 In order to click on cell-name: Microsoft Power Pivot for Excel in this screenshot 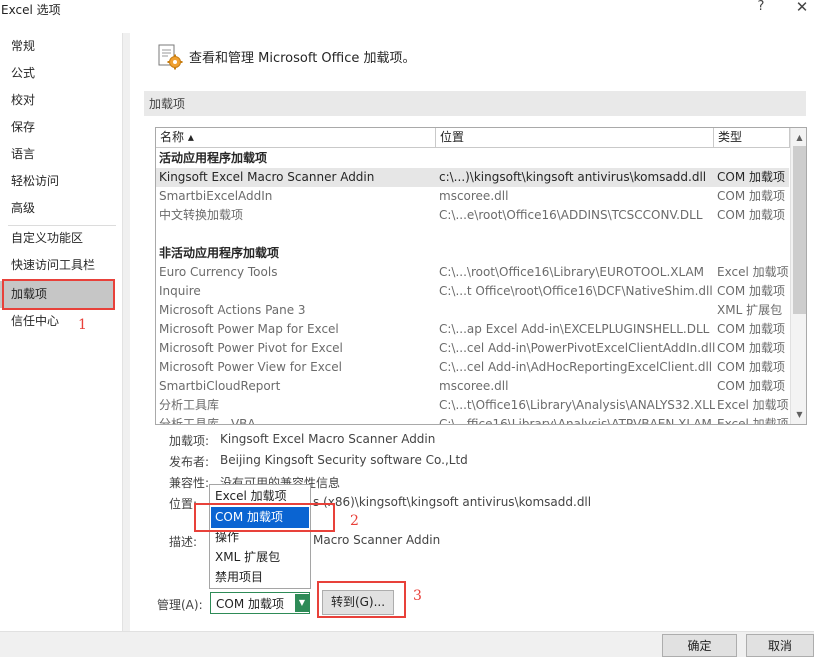, I will do `click(251, 348)`.